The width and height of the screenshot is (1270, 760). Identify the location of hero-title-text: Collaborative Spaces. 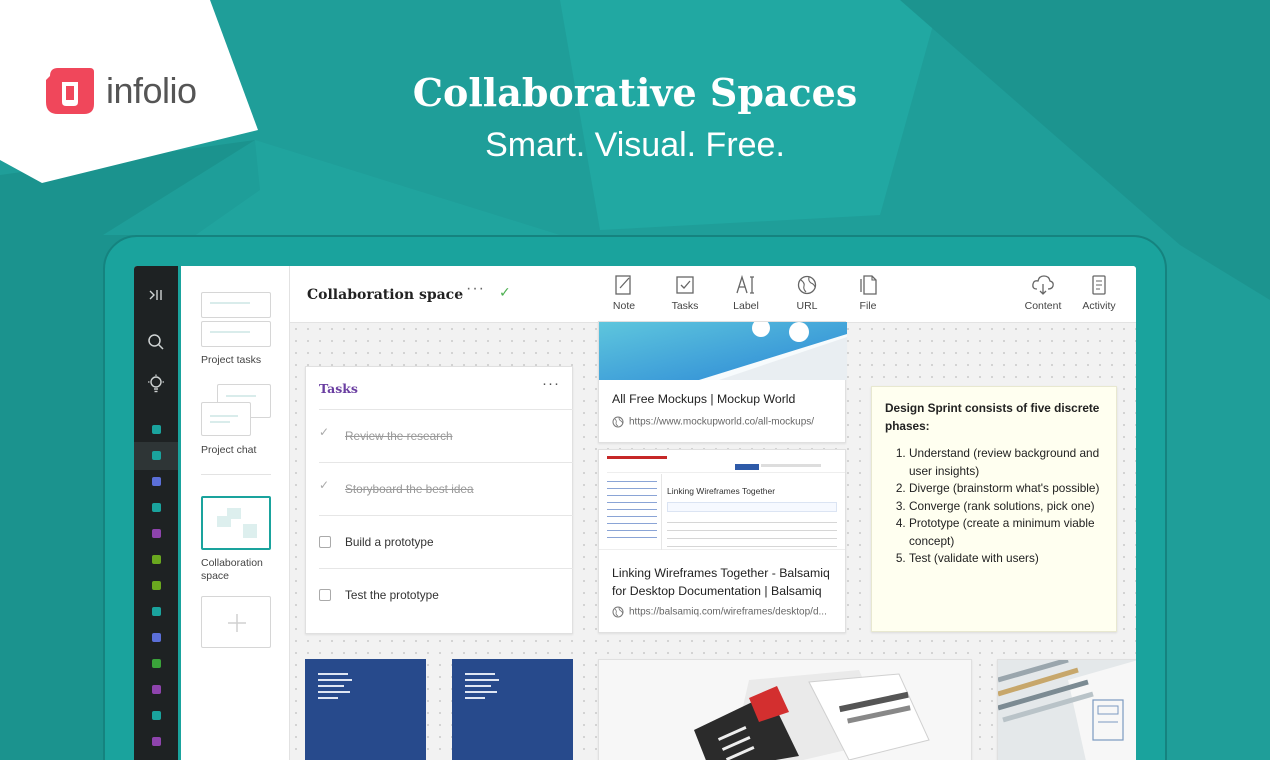
(635, 92).